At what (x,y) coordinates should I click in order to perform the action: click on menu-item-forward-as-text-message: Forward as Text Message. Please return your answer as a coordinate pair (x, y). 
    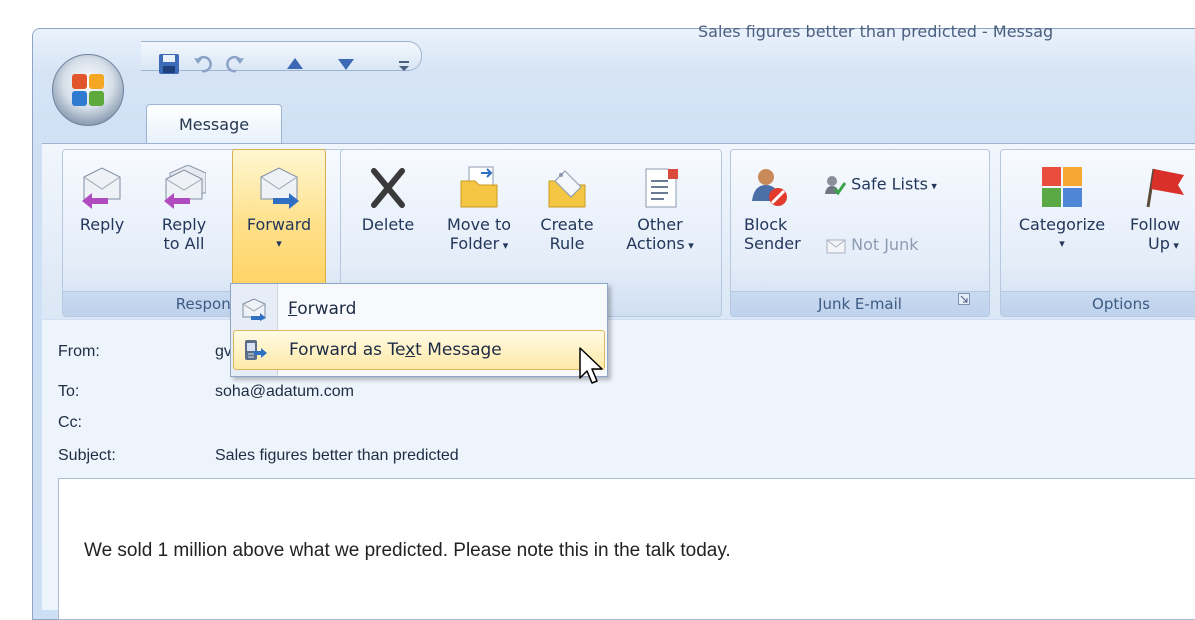
    Looking at the image, I should click on (419, 350).